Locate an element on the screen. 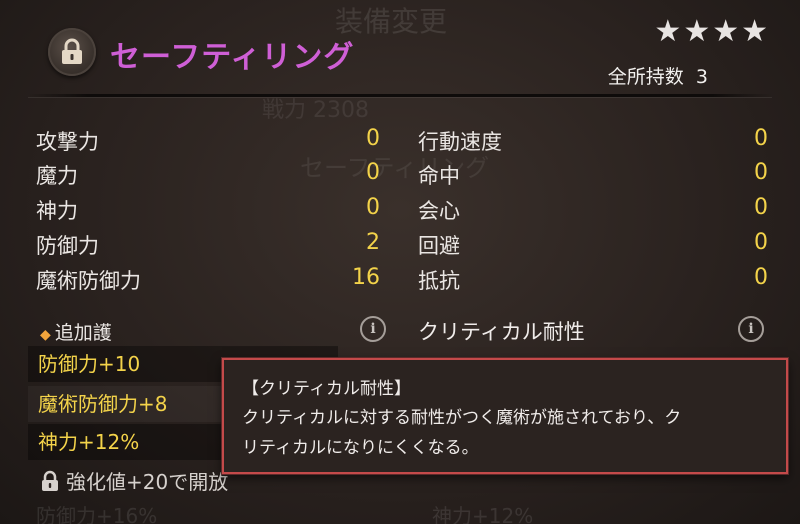  owned-count-row: 全所持数 3 is located at coordinates (658, 75).